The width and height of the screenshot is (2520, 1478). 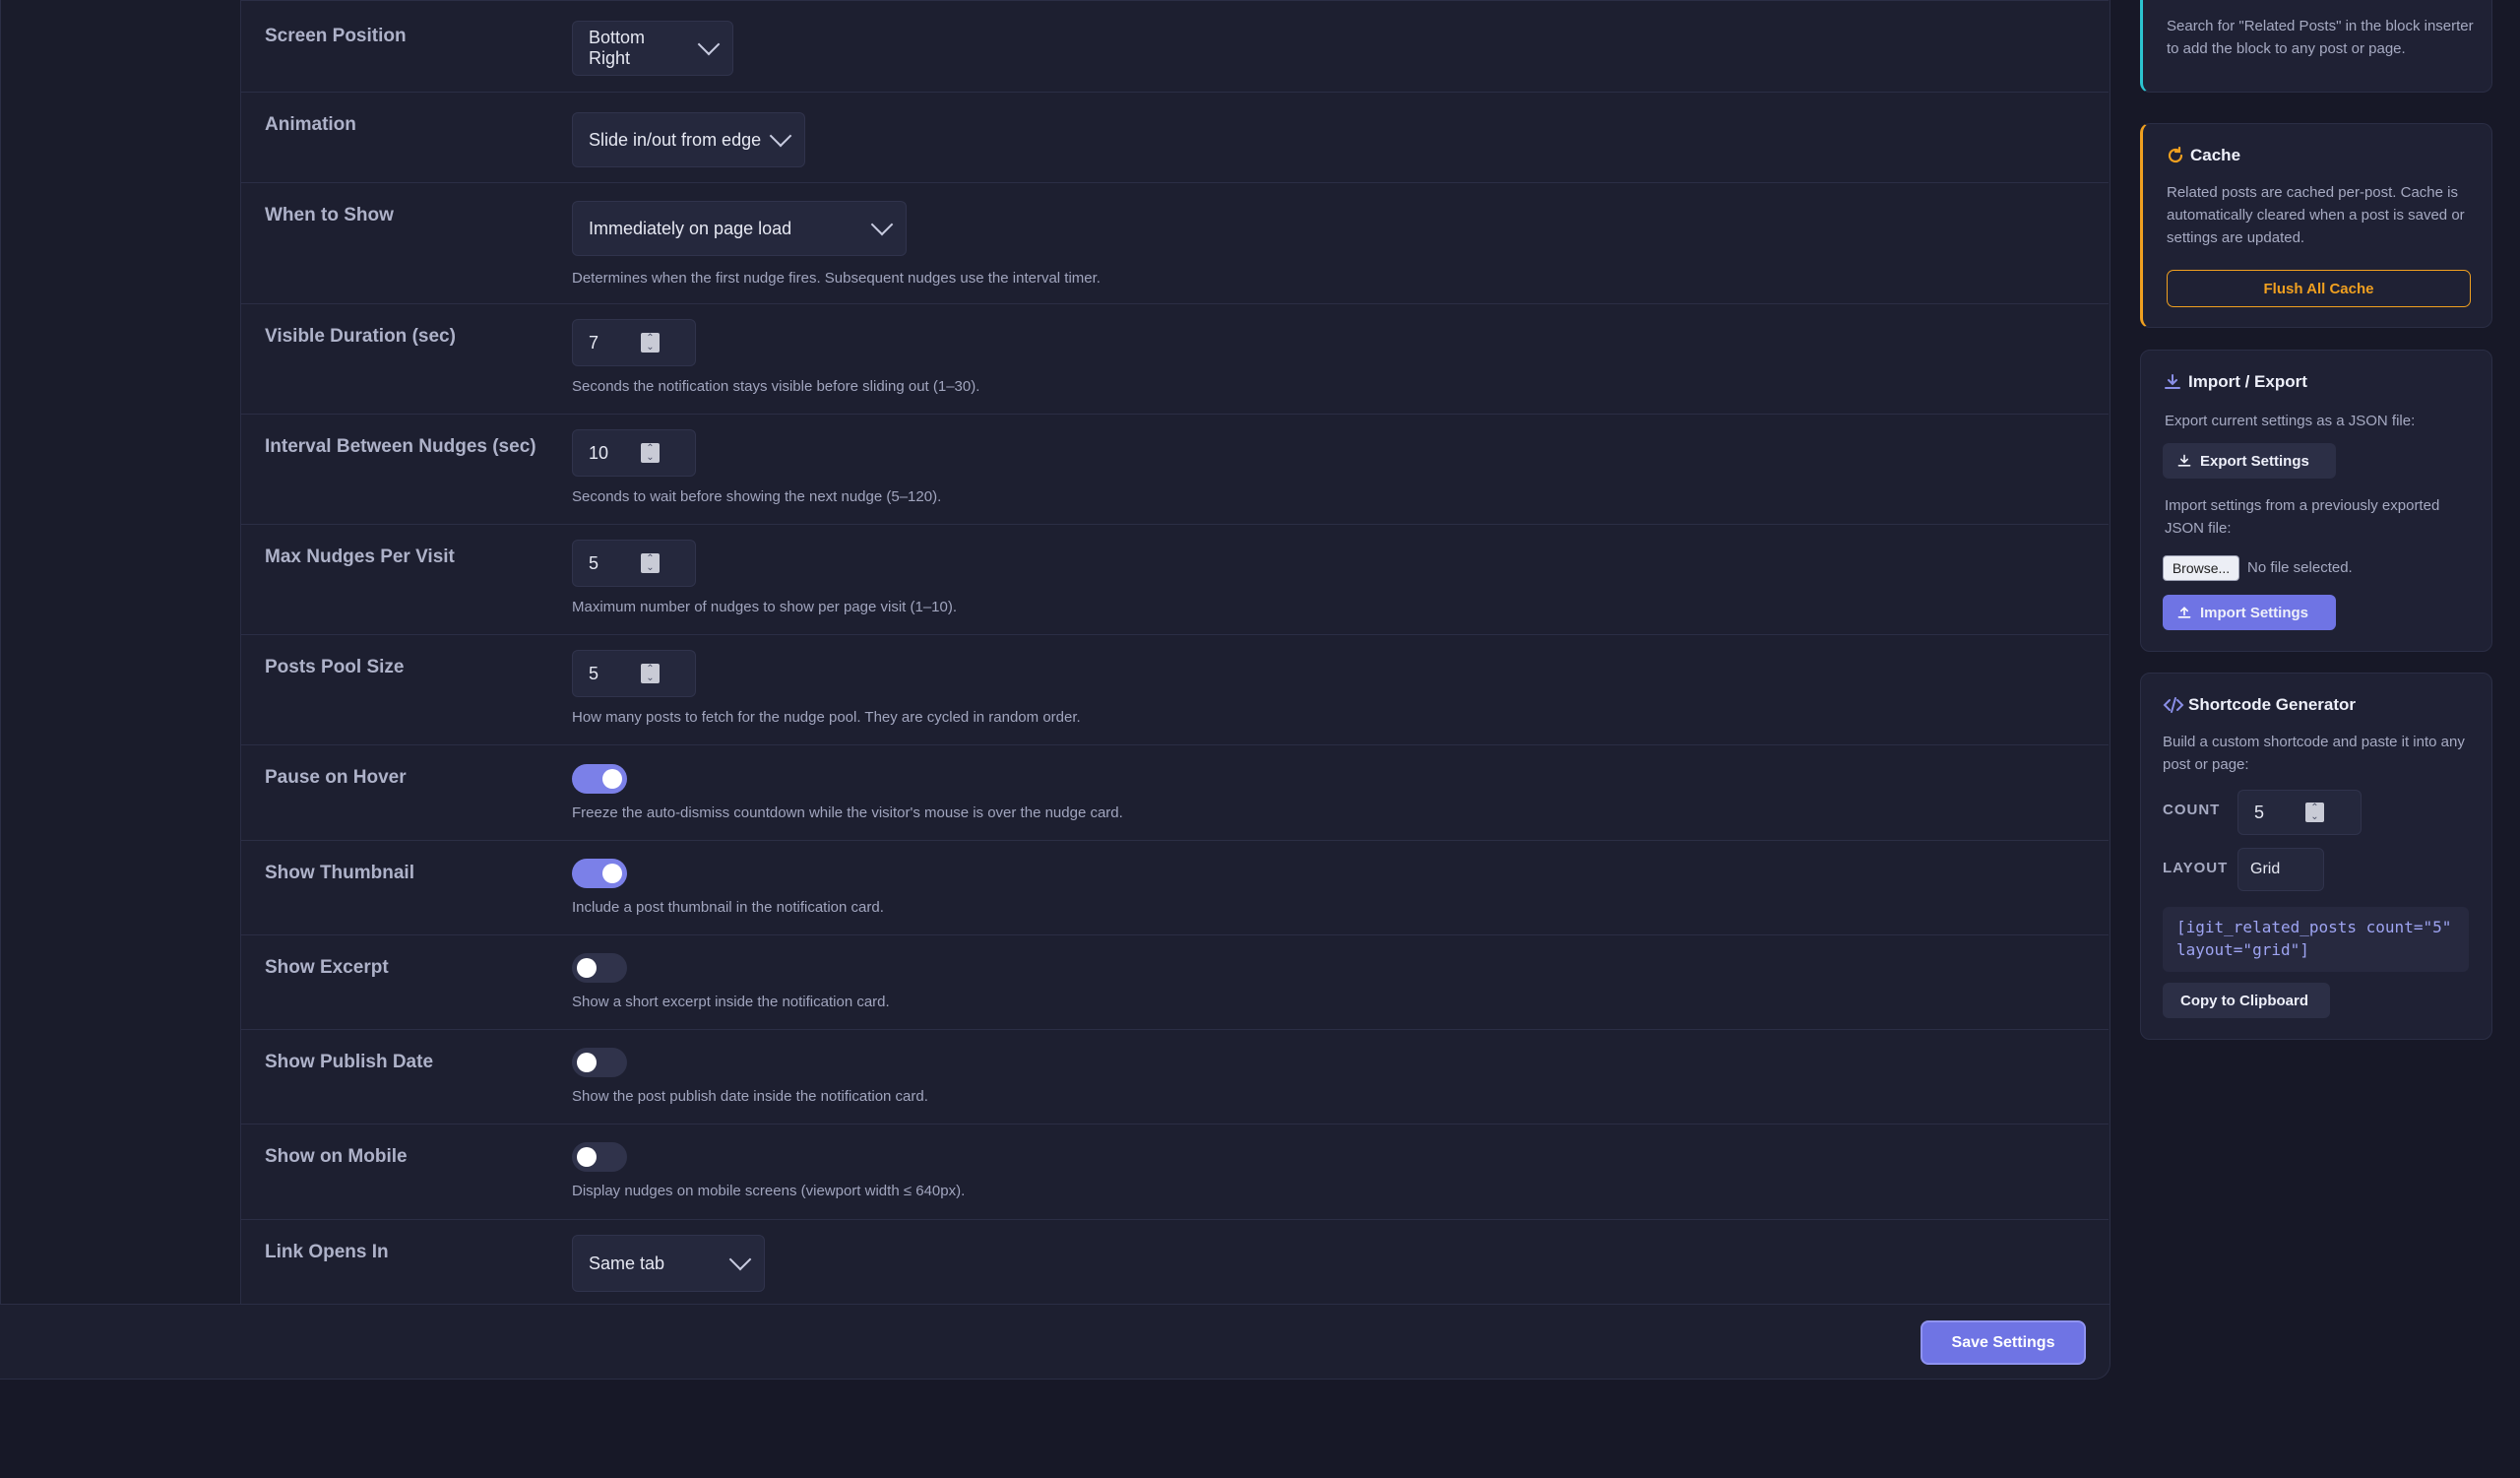 I want to click on pool-size-value: 5, so click(x=594, y=673).